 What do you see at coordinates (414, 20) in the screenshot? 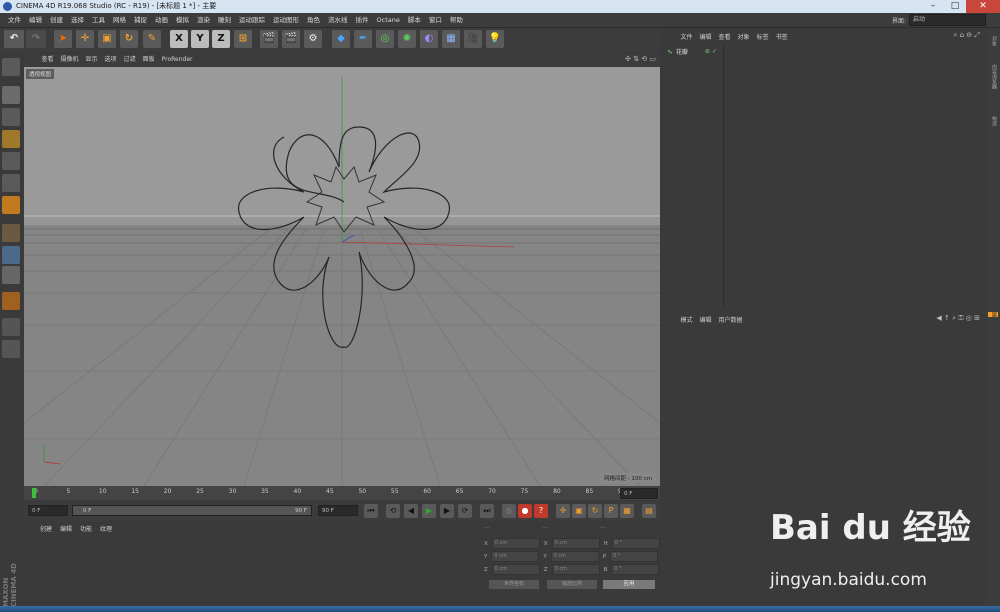
I see `menu-item-17: 脚本` at bounding box center [414, 20].